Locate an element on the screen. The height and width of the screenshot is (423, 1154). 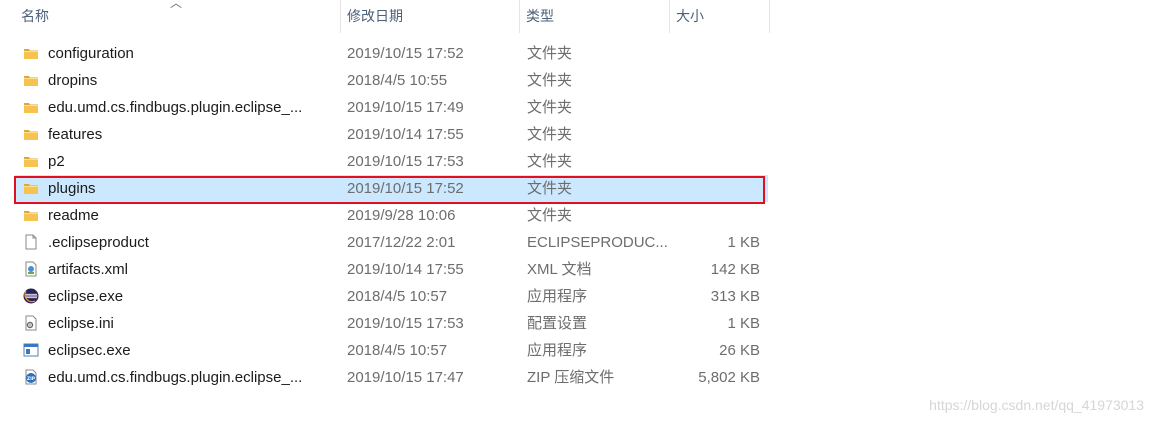
column-header-modified-label: 修改日期 is located at coordinates (375, 16).